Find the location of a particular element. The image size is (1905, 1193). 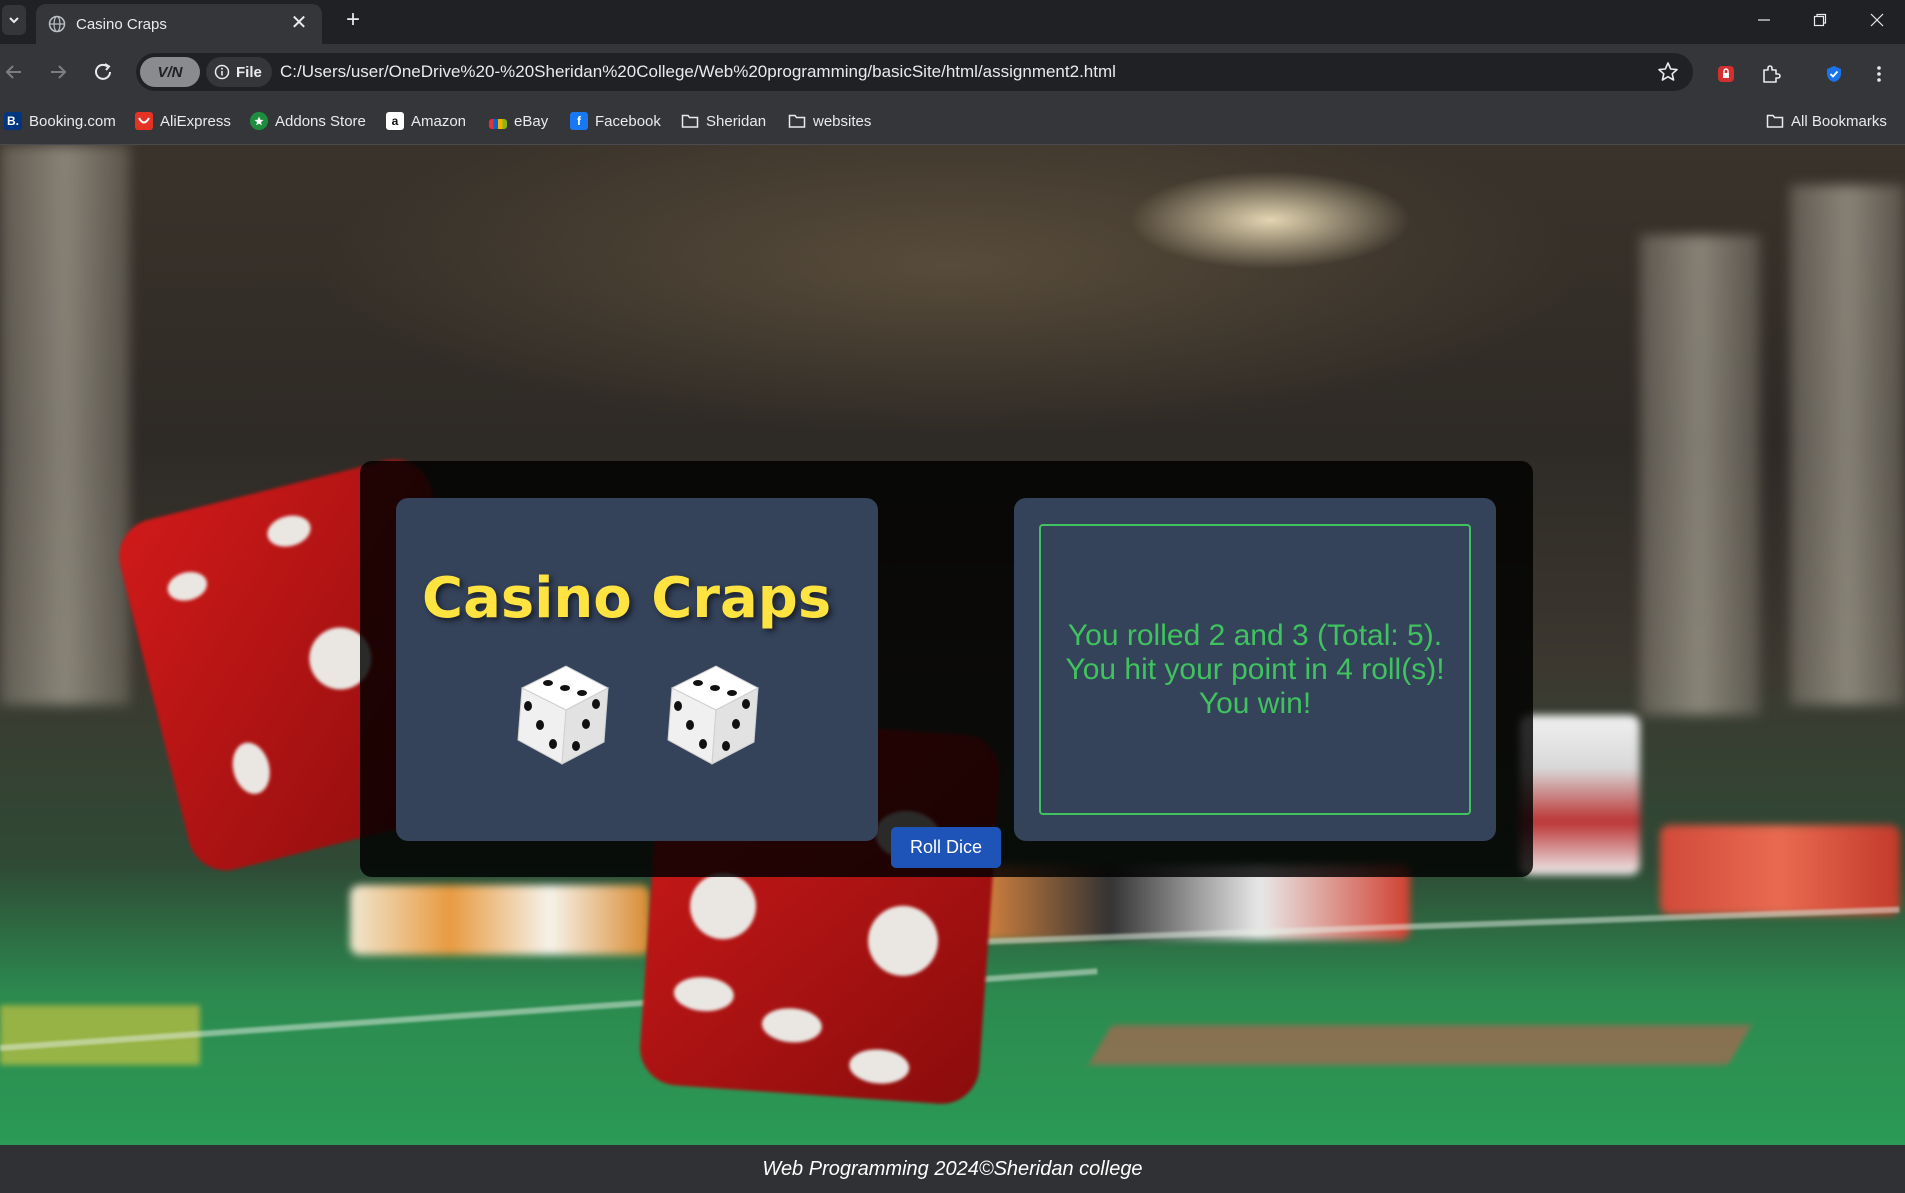

tab-title: Casino Craps is located at coordinates (121, 24).